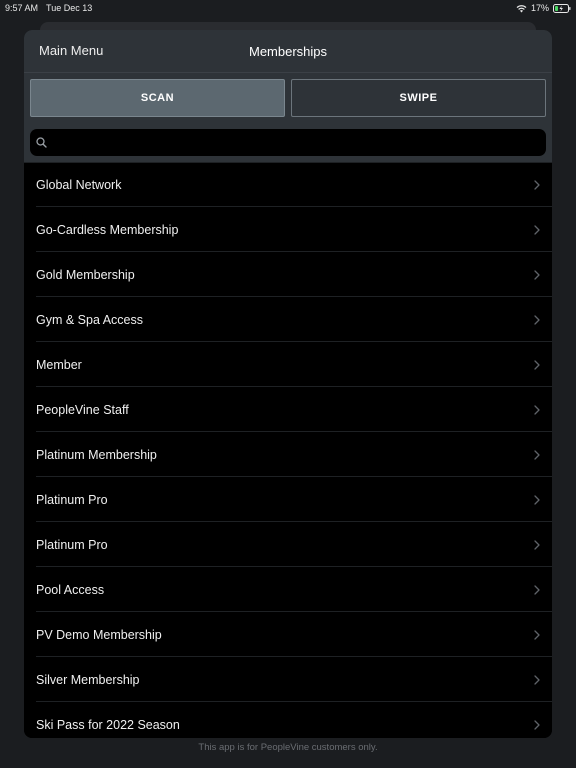  Describe the element at coordinates (288, 720) in the screenshot. I see `list-item: Ski Pass for 2022 Season` at that location.